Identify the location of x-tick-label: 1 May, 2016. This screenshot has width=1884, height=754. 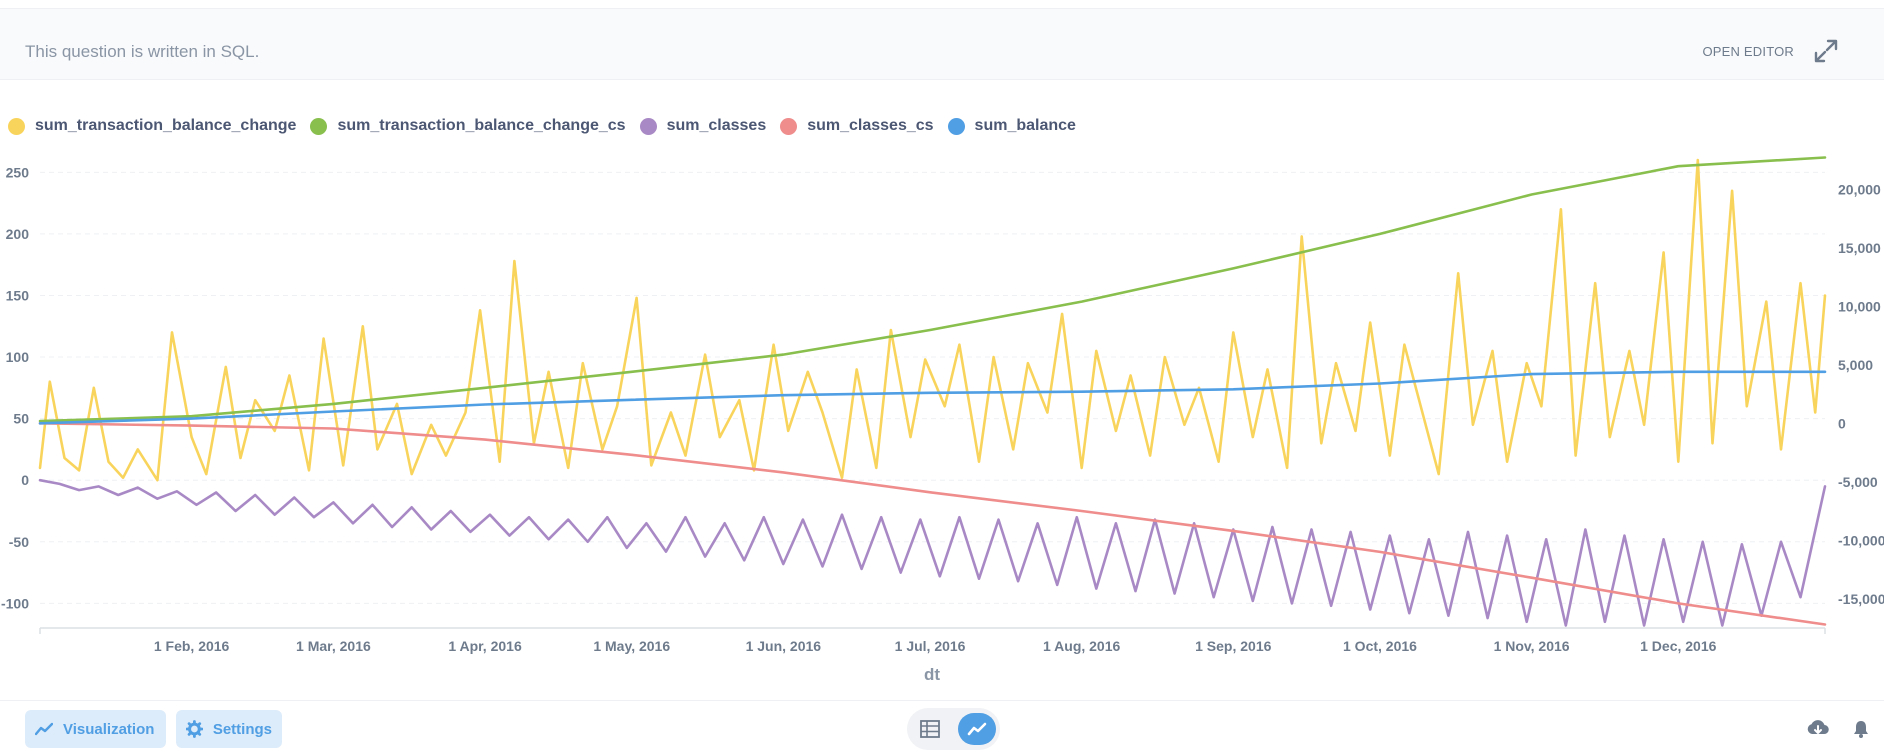
(631, 646).